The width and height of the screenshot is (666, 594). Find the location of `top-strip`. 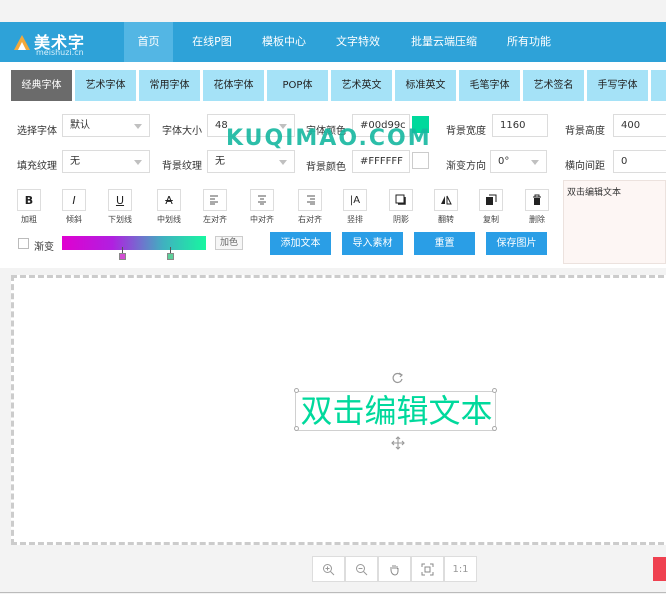

top-strip is located at coordinates (333, 11).